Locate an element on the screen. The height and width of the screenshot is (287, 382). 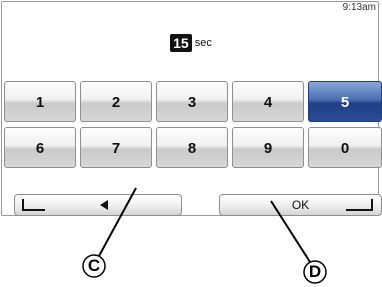
timer-display: 15 sec is located at coordinates (191, 43).